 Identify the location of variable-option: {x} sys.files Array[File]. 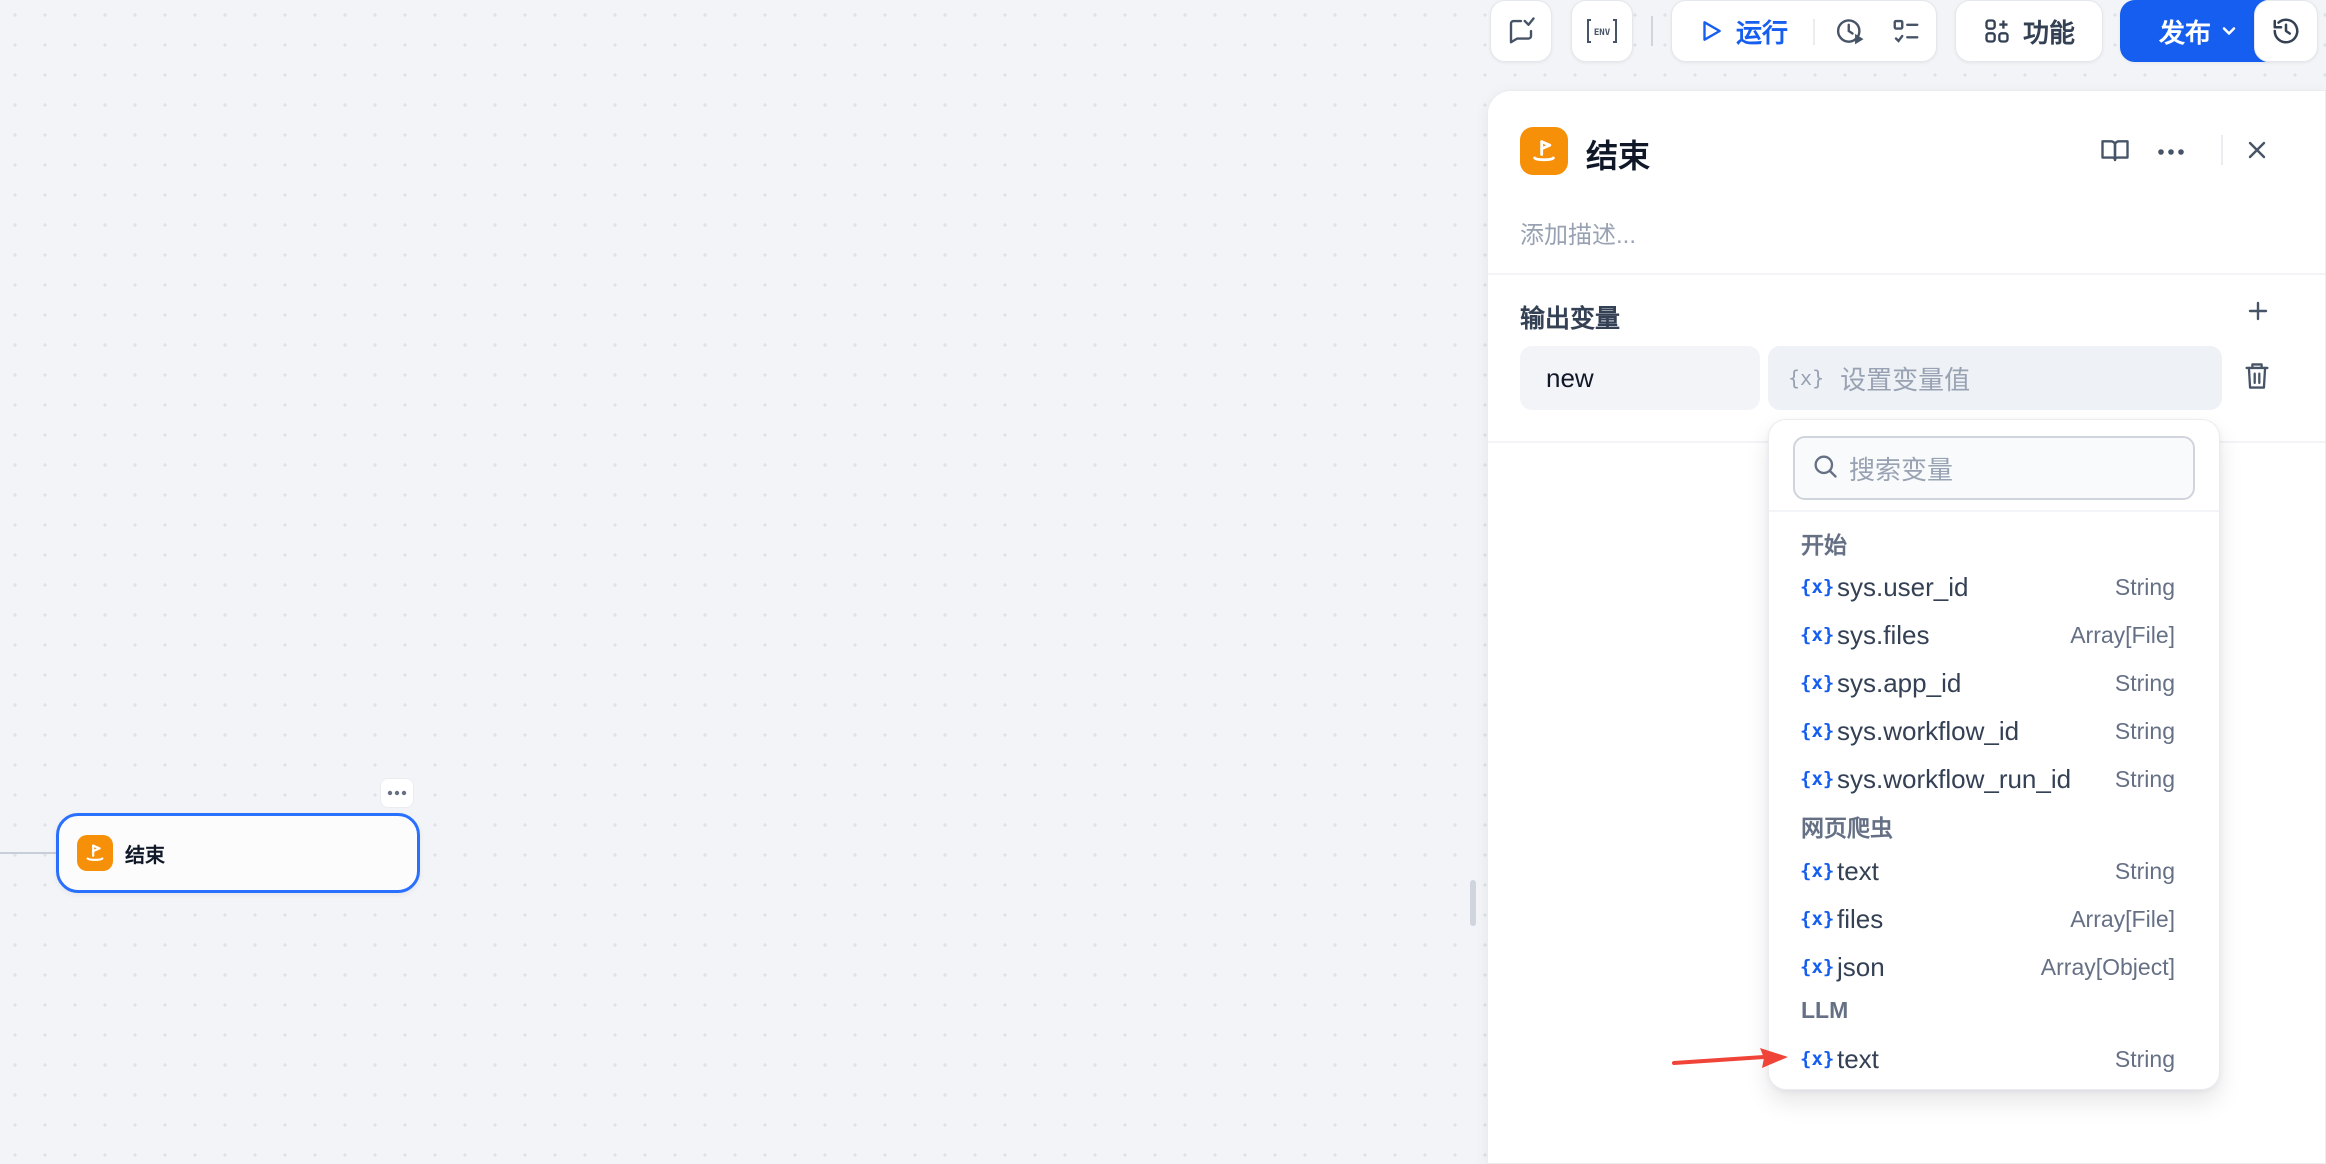
(1994, 635).